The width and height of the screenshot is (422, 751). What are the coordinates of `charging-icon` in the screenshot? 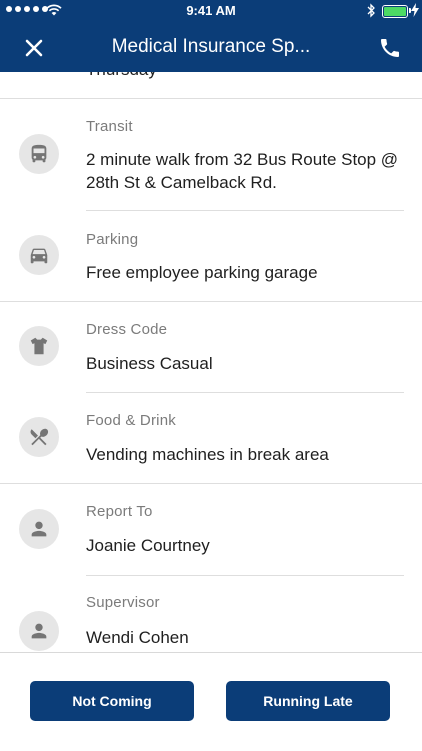 It's located at (415, 10).